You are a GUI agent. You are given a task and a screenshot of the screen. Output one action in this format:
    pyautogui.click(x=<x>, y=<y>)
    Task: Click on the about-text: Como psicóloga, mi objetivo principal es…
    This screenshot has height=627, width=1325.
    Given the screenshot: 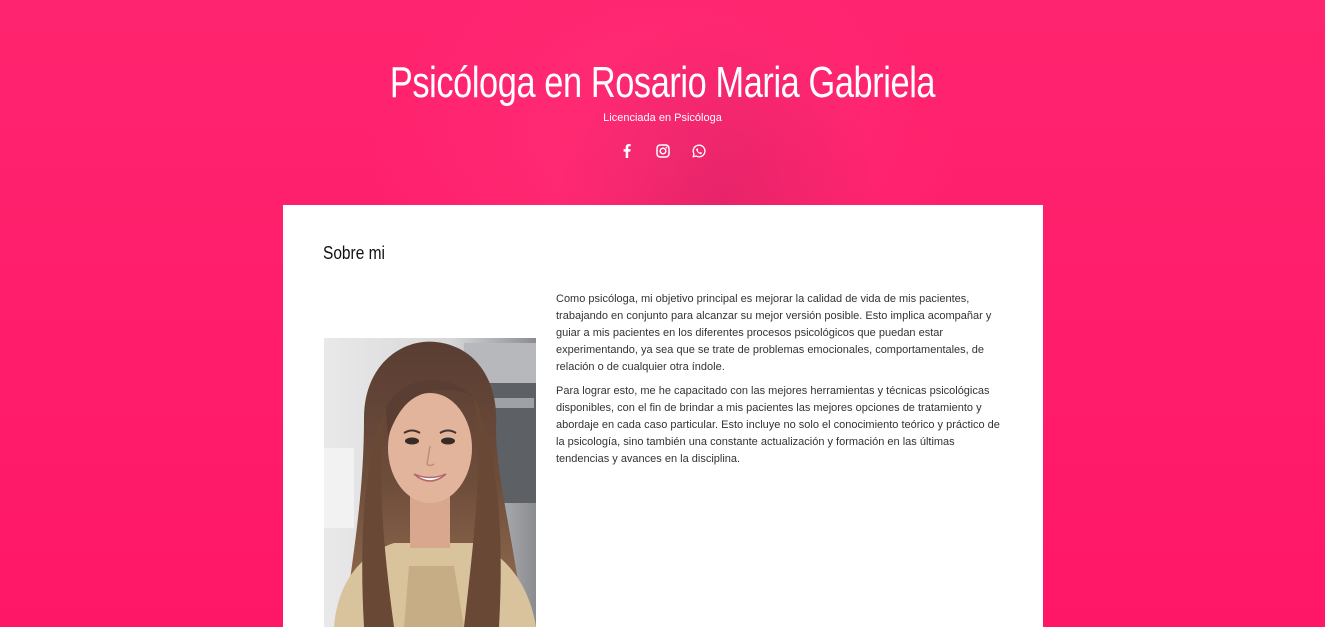 What is the action you would take?
    pyautogui.click(x=779, y=383)
    